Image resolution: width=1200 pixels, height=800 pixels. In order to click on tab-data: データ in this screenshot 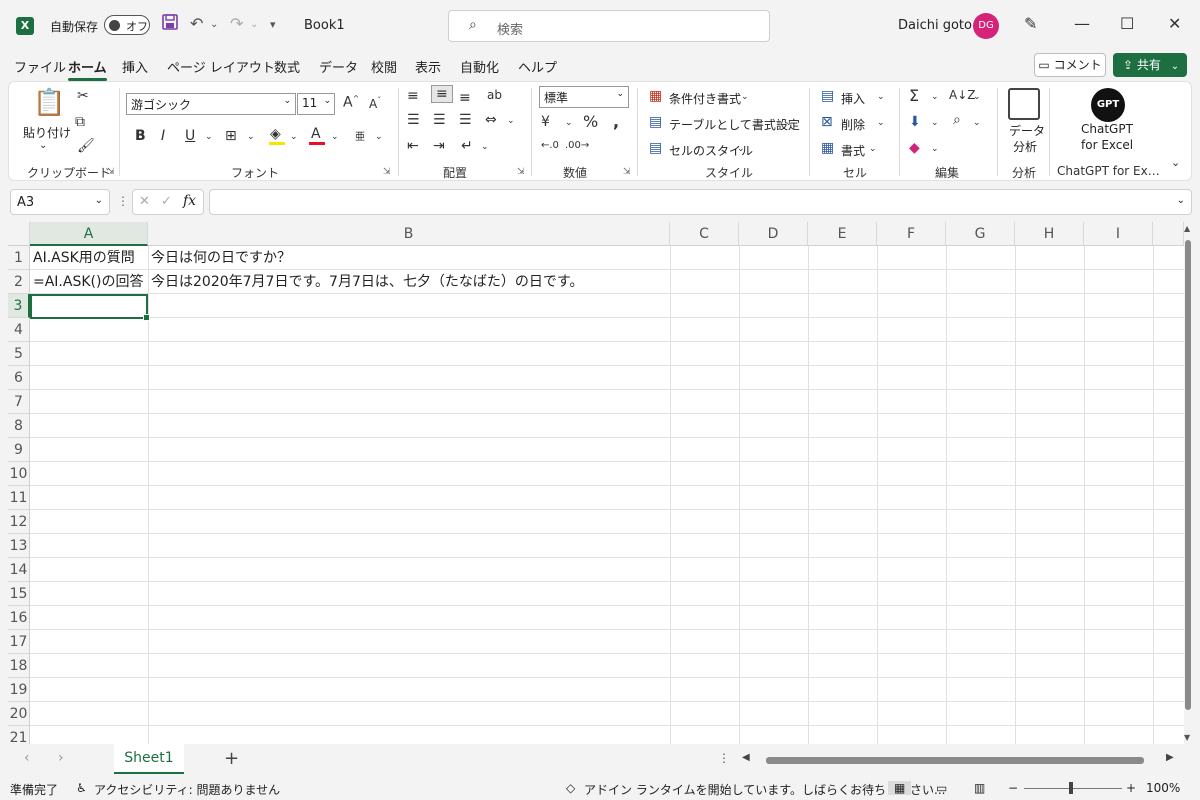, I will do `click(338, 66)`.